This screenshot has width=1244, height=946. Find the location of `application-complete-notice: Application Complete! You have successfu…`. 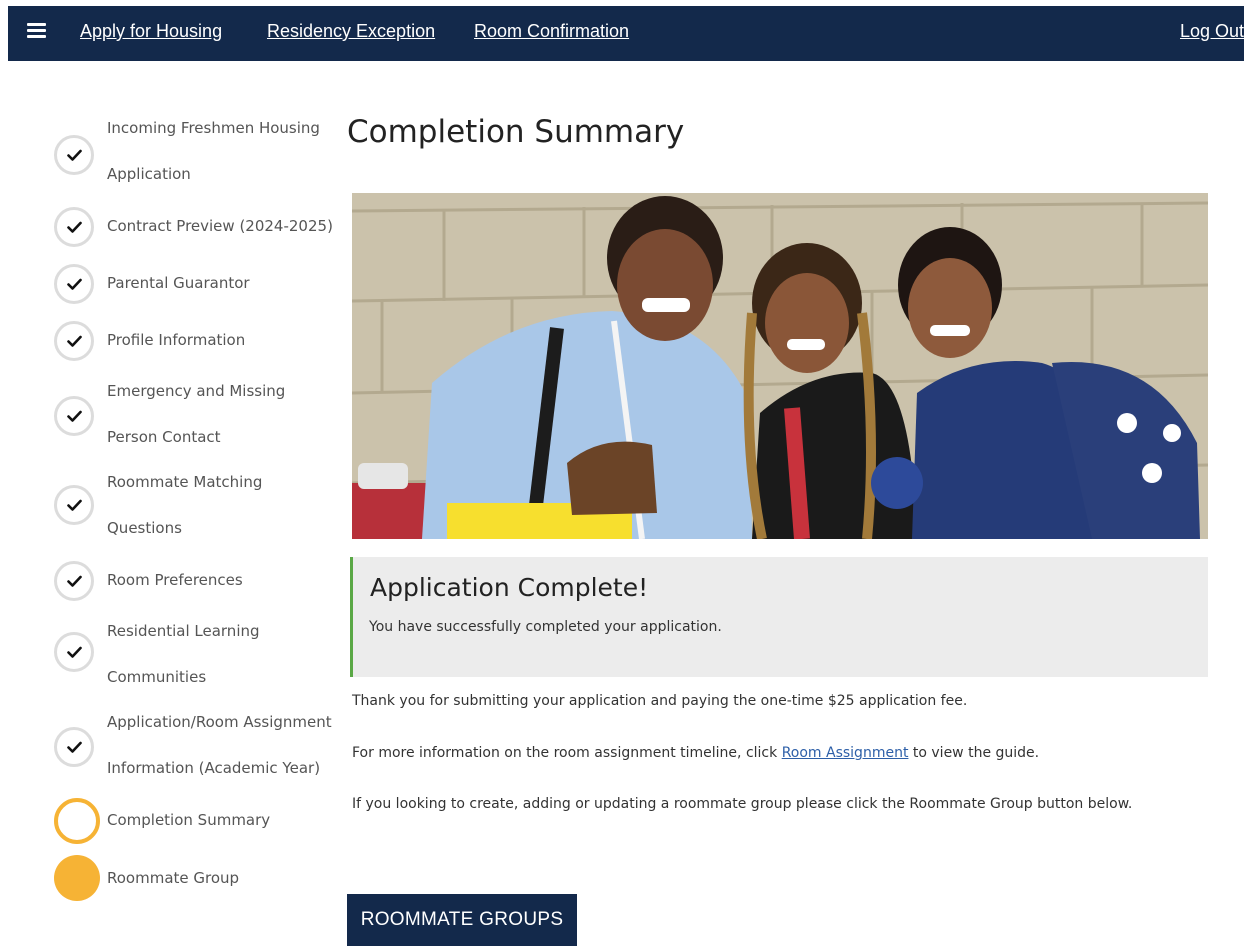

application-complete-notice: Application Complete! You have successfu… is located at coordinates (779, 617).